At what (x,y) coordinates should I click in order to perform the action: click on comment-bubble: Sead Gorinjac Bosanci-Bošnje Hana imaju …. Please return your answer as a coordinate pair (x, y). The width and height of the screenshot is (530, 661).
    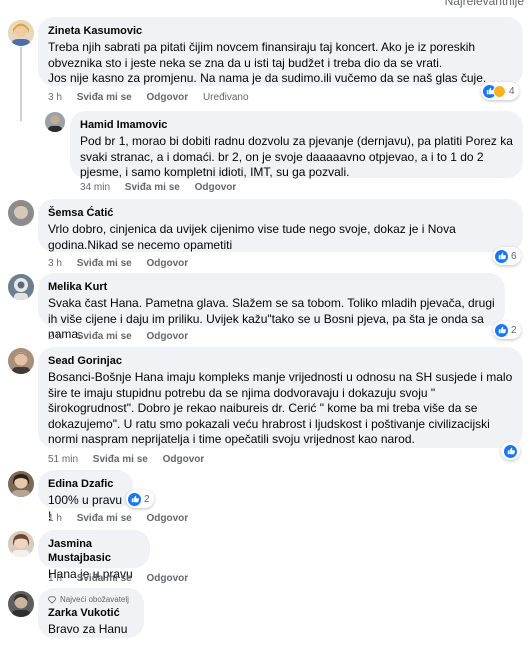
    Looking at the image, I should click on (280, 397).